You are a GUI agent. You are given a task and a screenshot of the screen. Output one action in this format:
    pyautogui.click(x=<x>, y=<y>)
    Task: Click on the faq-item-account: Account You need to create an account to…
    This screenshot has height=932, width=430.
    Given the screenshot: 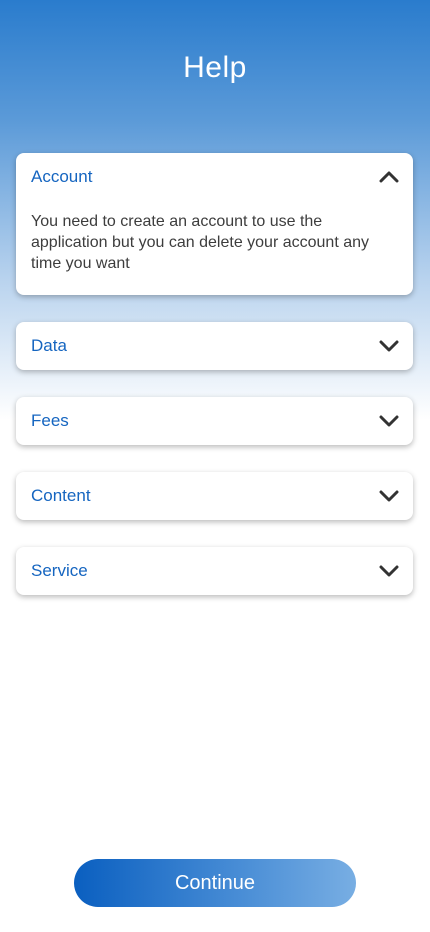 What is the action you would take?
    pyautogui.click(x=214, y=224)
    